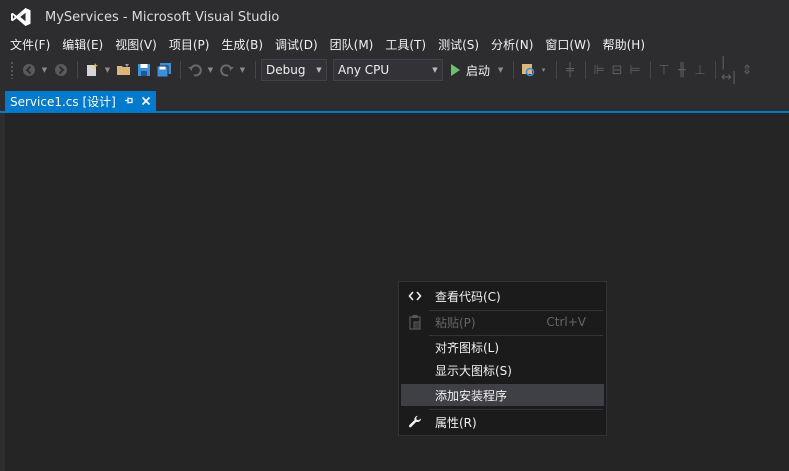 The image size is (789, 471). I want to click on menu-test: 测试(S), so click(458, 45).